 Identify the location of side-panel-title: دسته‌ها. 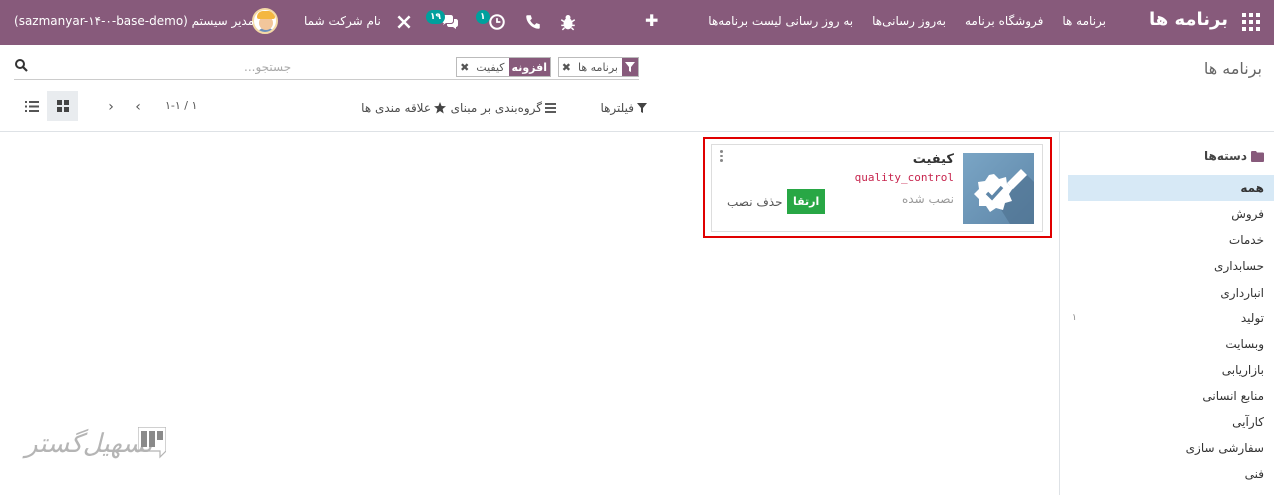
(1225, 156).